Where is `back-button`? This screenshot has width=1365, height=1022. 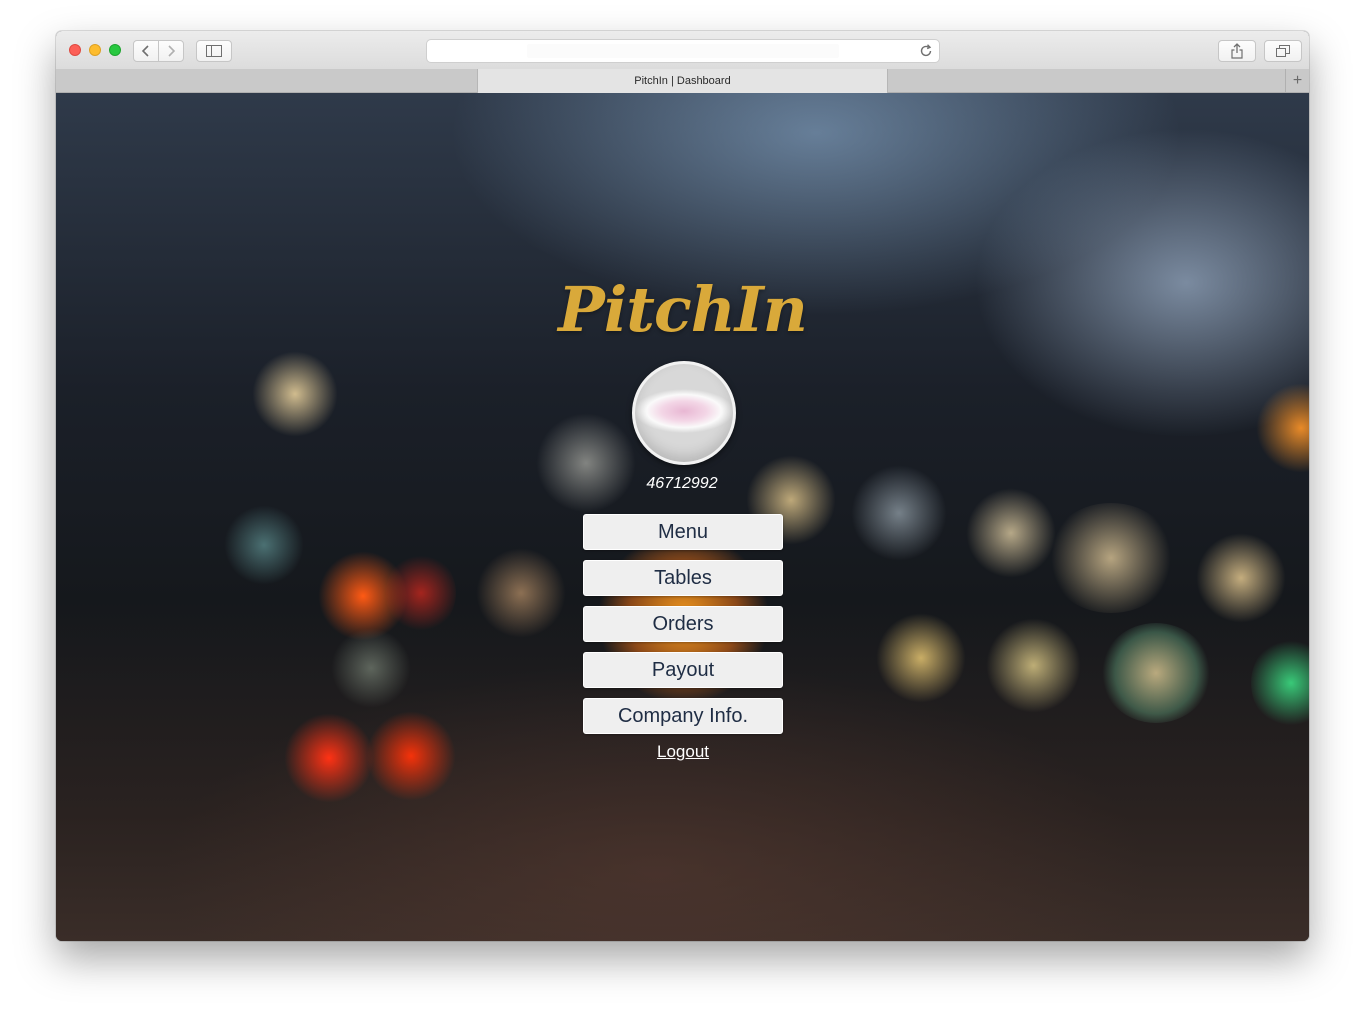 back-button is located at coordinates (146, 51).